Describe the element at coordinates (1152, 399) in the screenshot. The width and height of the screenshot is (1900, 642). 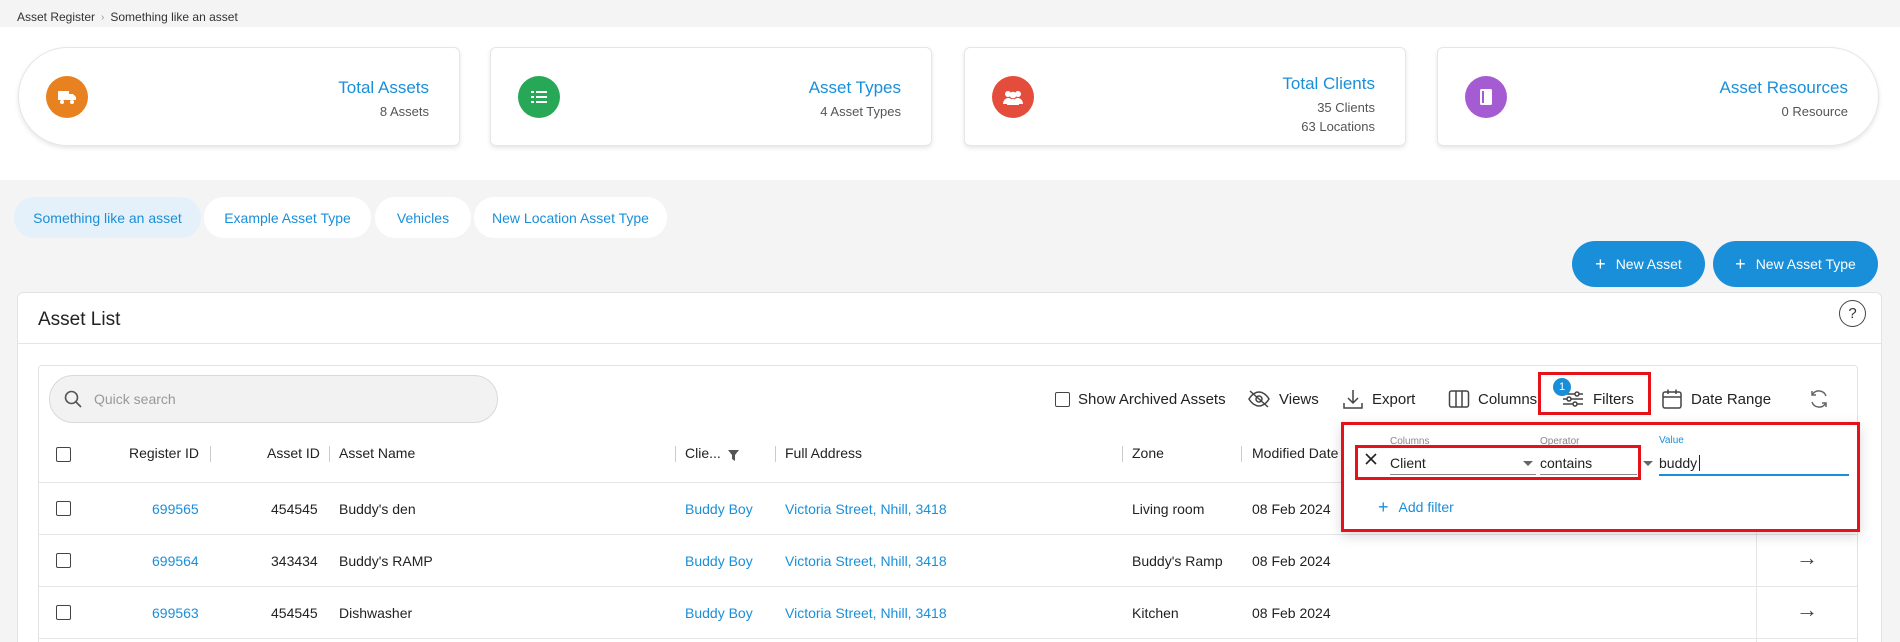
I see `show-archived-label: Show Archived Assets` at that location.